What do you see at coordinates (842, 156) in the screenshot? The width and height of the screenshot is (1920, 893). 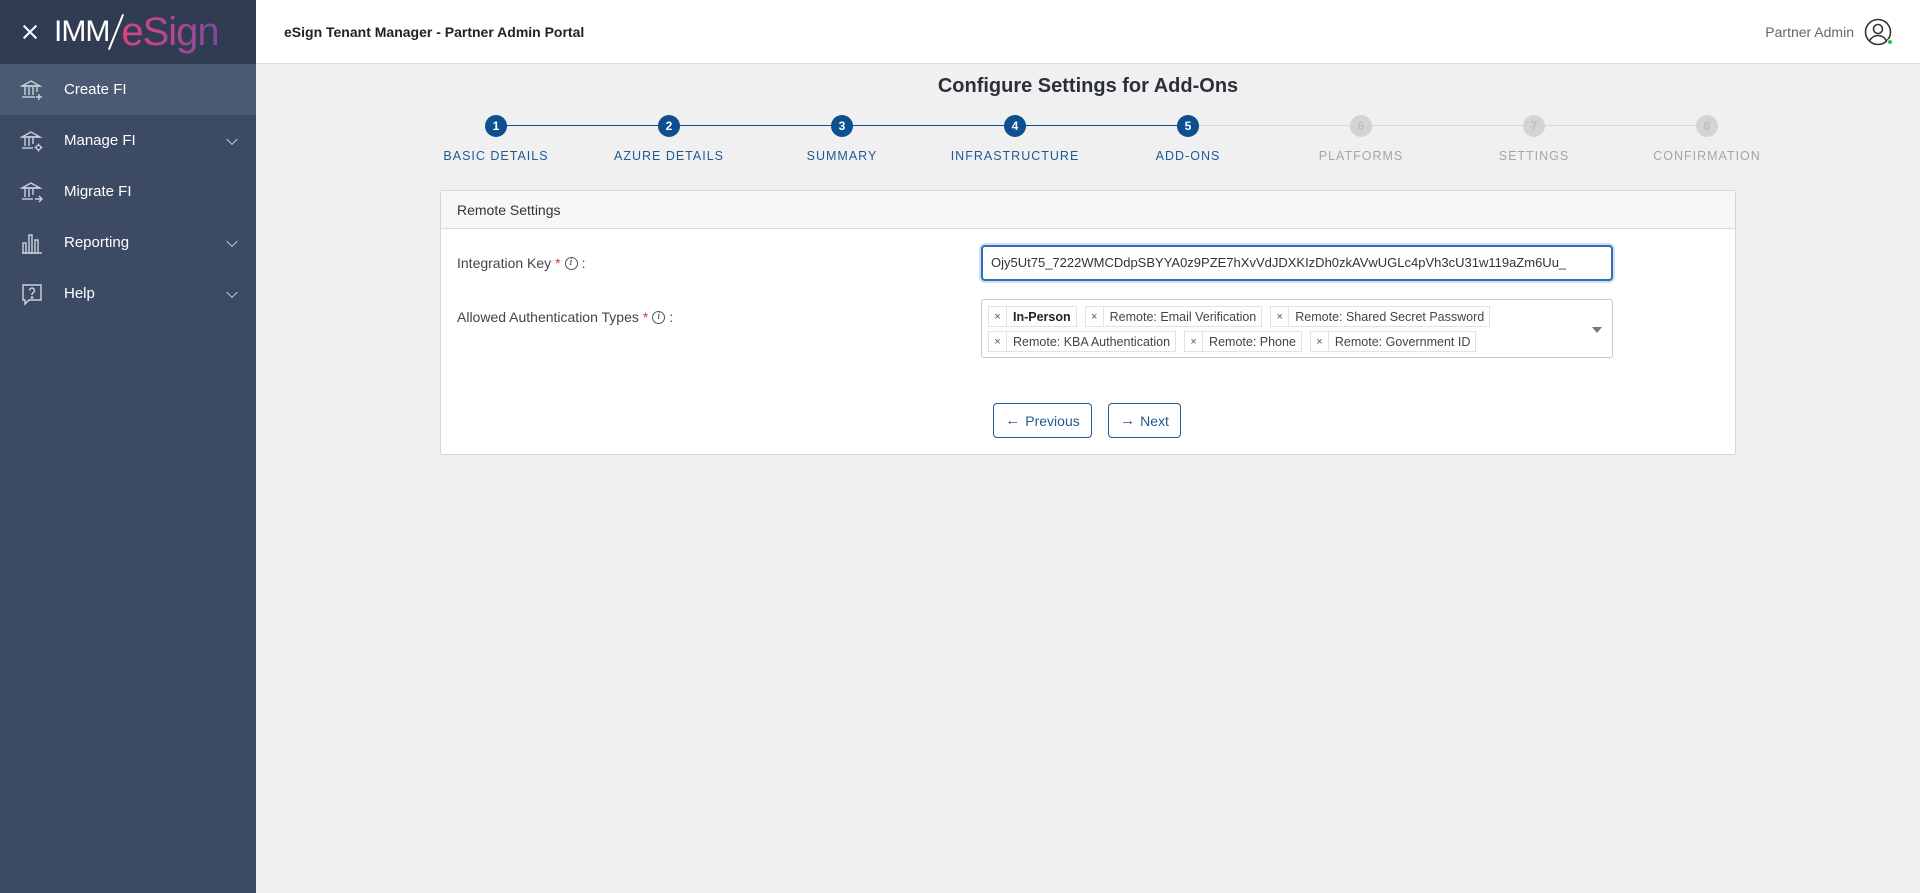 I see `step-label: SUMMARY` at bounding box center [842, 156].